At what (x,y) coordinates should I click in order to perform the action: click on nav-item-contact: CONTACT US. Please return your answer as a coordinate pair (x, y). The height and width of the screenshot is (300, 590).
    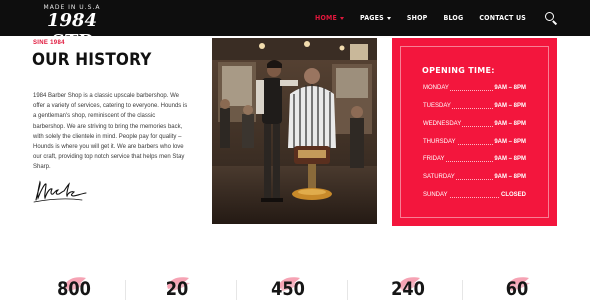
    Looking at the image, I should click on (502, 18).